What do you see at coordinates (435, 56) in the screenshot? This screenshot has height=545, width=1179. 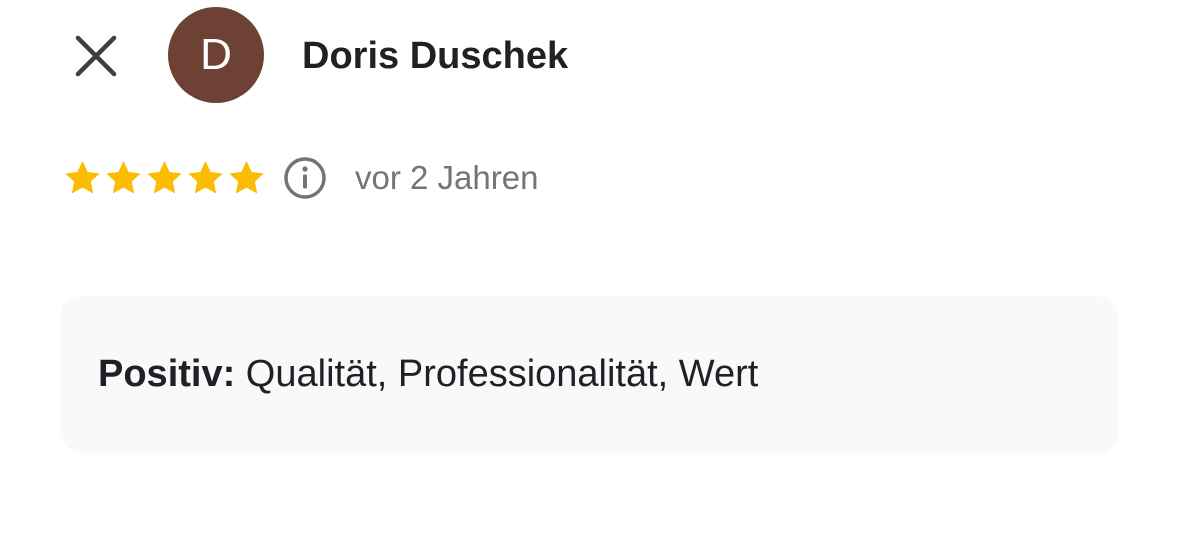 I see `author-name: Doris Duschek` at bounding box center [435, 56].